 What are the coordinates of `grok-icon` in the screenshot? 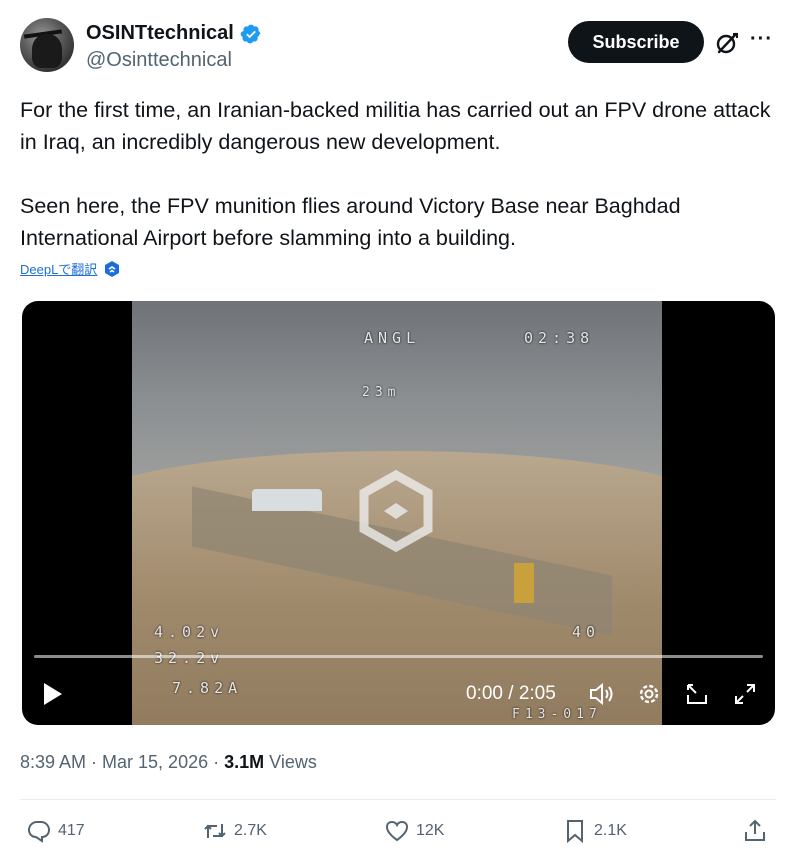 It's located at (727, 43).